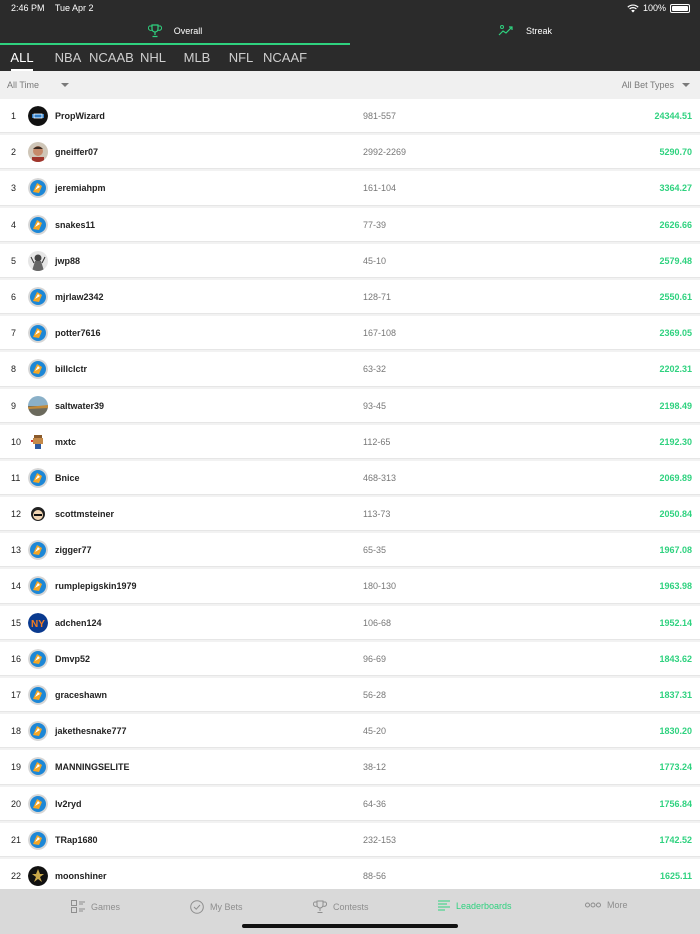 The image size is (700, 934). I want to click on segment-streak: Streak, so click(525, 30).